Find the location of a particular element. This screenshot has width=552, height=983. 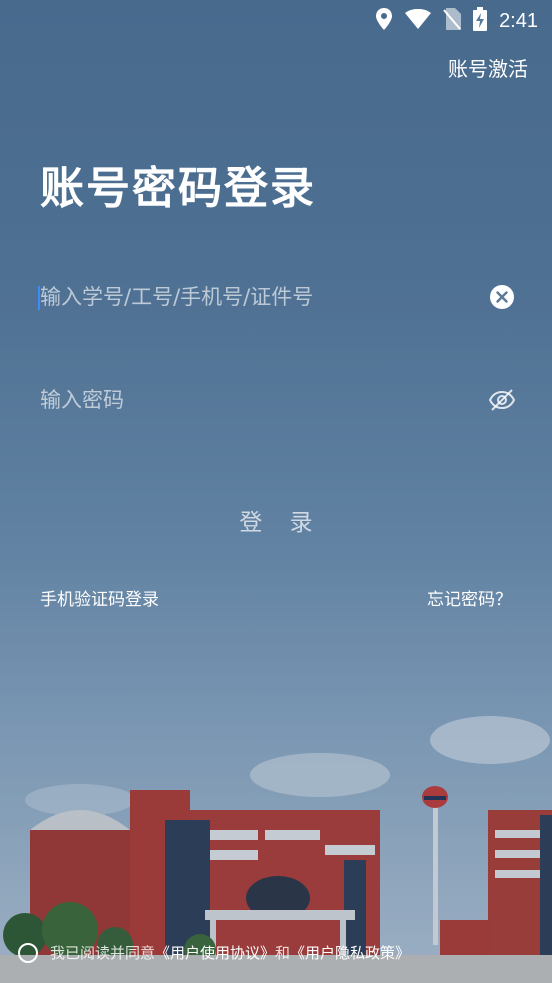

location-icon is located at coordinates (384, 21).